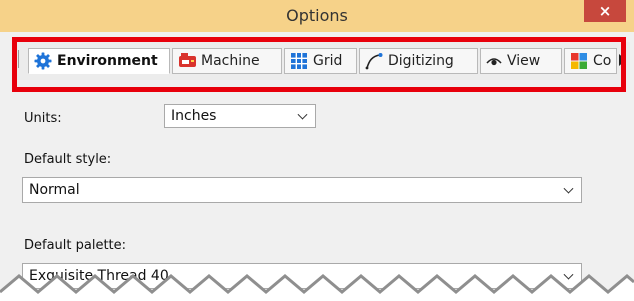 The height and width of the screenshot is (301, 634). I want to click on default-style-label: Default style:, so click(68, 159).